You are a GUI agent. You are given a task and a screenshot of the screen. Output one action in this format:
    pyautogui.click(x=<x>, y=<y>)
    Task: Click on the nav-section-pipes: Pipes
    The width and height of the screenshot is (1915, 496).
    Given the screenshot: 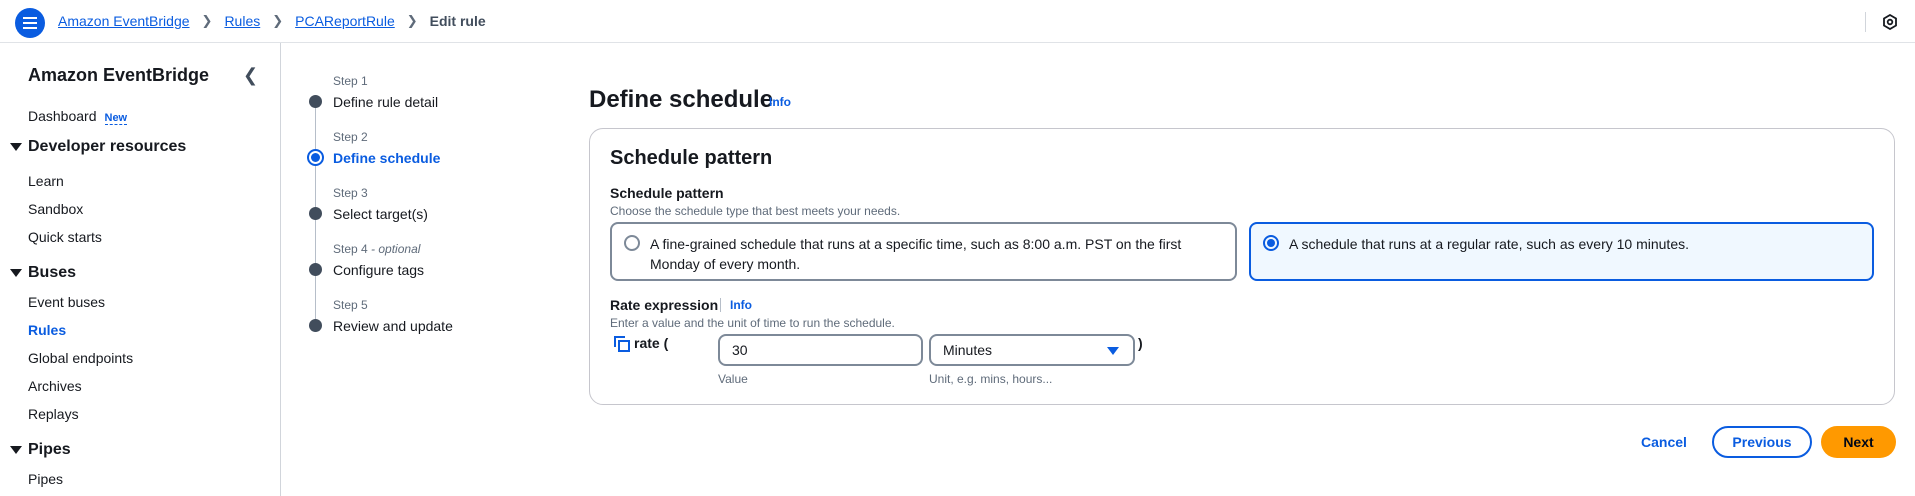 What is the action you would take?
    pyautogui.click(x=40, y=450)
    